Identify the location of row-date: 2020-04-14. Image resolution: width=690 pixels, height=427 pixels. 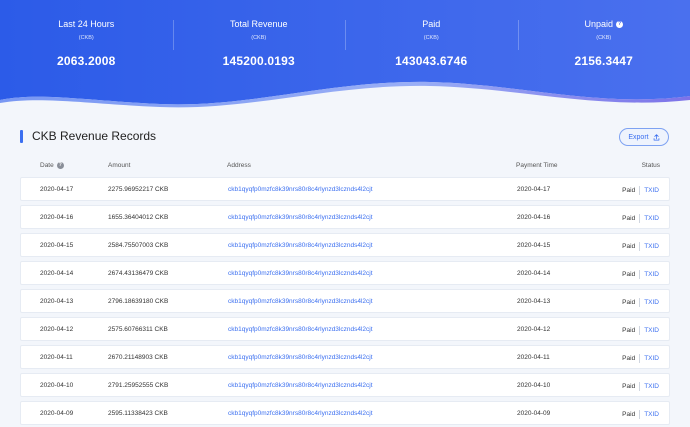
(57, 273).